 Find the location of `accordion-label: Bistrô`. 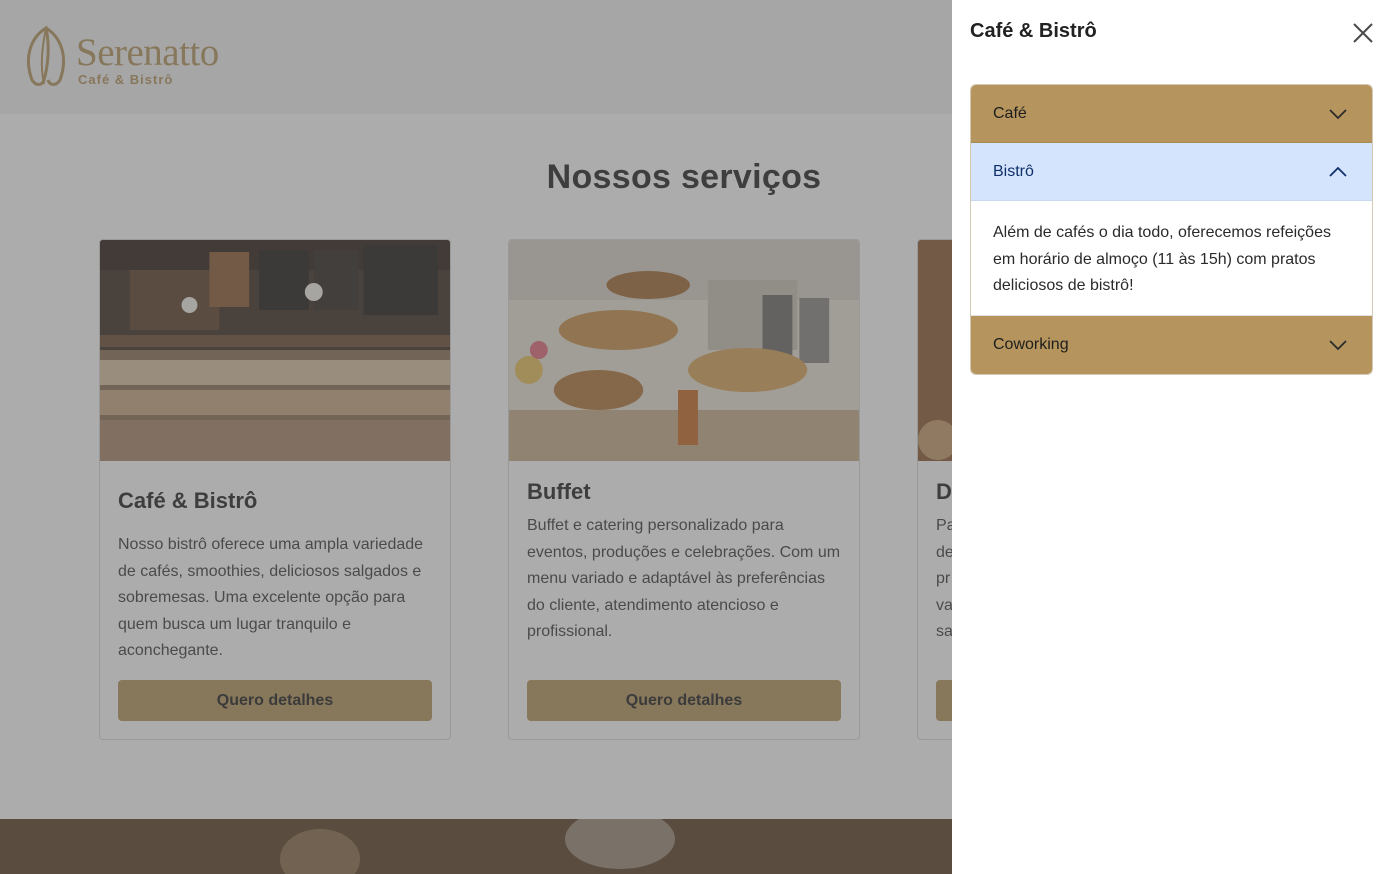

accordion-label: Bistrô is located at coordinates (1013, 171).